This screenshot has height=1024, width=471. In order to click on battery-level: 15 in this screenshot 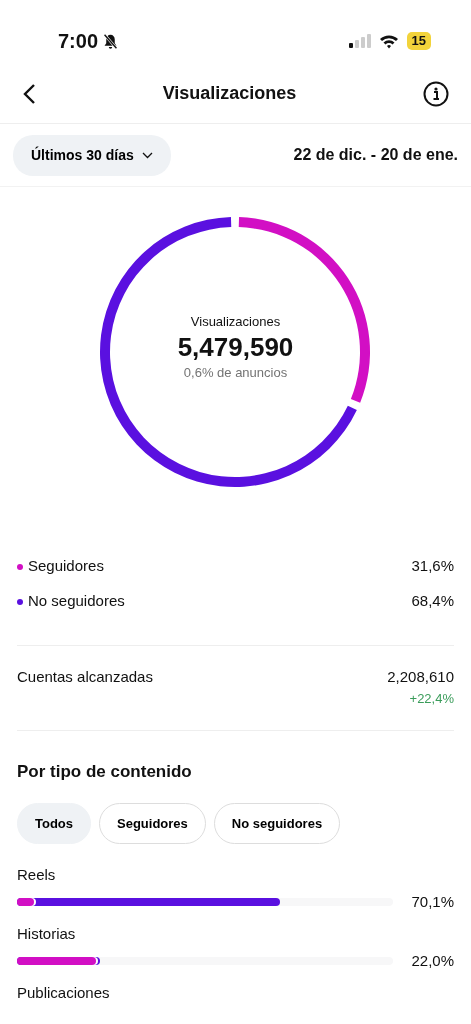, I will do `click(418, 41)`.